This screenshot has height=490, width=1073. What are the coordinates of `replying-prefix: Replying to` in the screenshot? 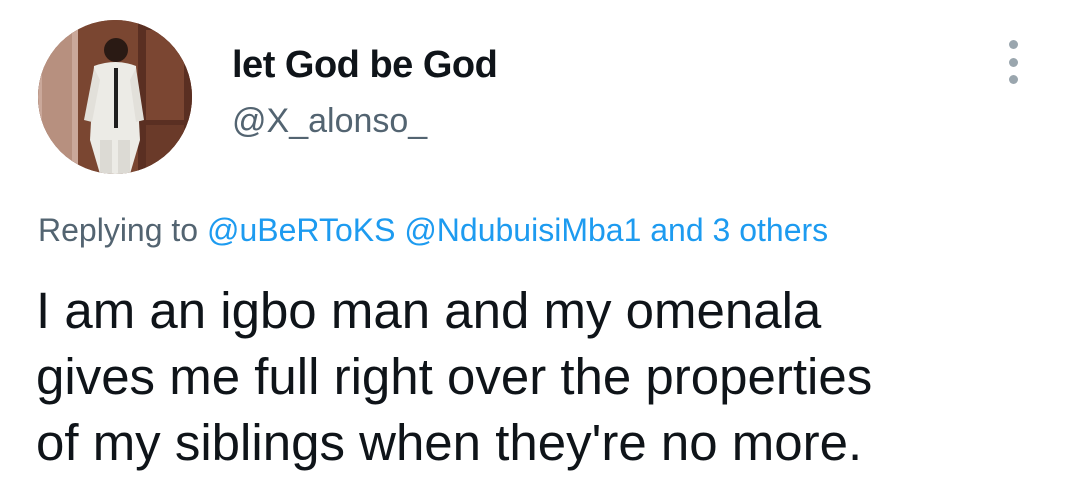 It's located at (118, 230).